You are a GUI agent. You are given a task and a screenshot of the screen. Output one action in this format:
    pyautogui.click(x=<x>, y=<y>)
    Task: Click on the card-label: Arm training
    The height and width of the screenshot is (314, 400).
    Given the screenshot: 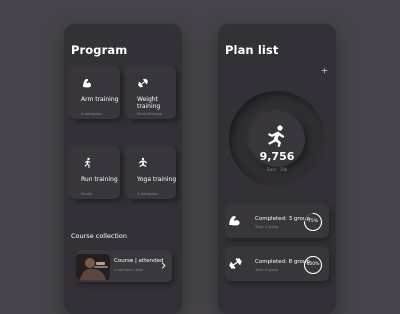 What is the action you would take?
    pyautogui.click(x=100, y=99)
    